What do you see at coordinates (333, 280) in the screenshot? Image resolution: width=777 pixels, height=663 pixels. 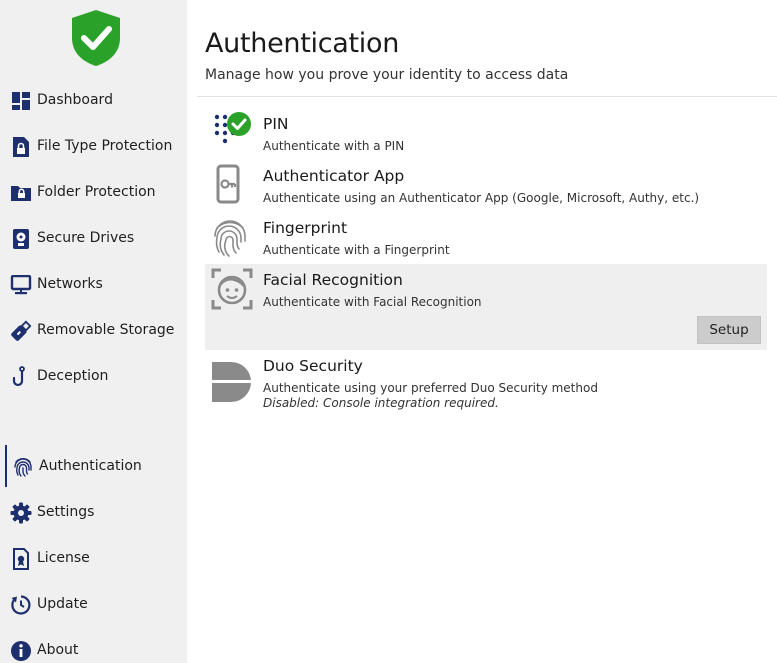 I see `method-name: Facial Recognition` at bounding box center [333, 280].